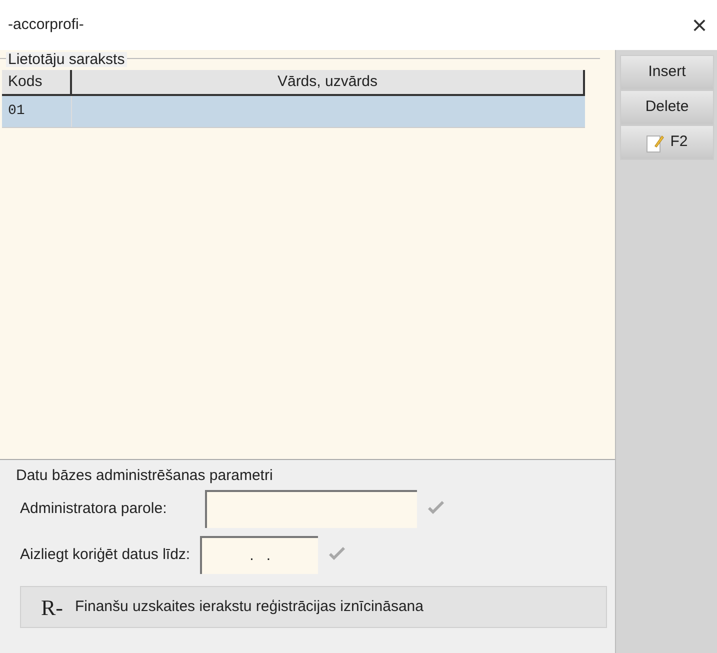  I want to click on close-button: ×, so click(699, 25).